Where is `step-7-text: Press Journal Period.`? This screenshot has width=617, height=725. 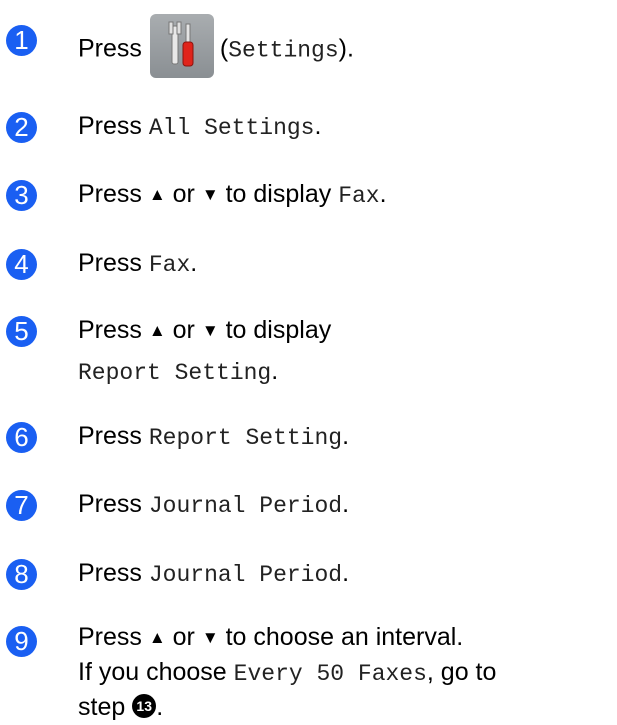 step-7-text: Press Journal Period. is located at coordinates (213, 505).